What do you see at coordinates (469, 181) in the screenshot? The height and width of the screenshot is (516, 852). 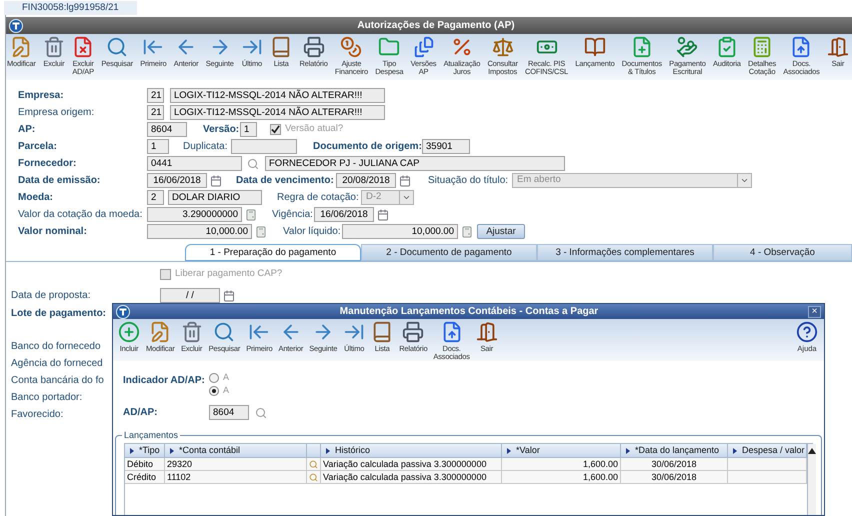 I see `field-label: Situação do título:` at bounding box center [469, 181].